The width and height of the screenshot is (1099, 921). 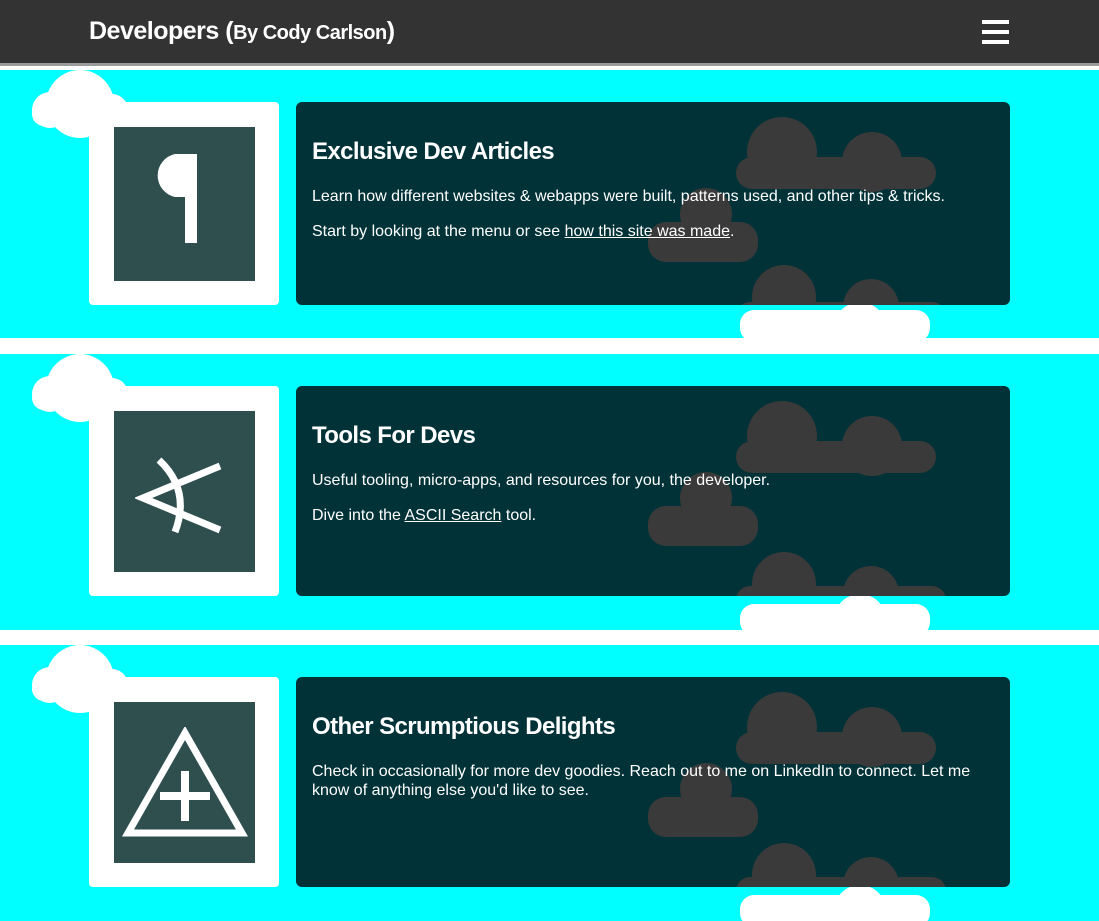 I want to click on site-header: Developers (By Cody Carlson), so click(x=549, y=33).